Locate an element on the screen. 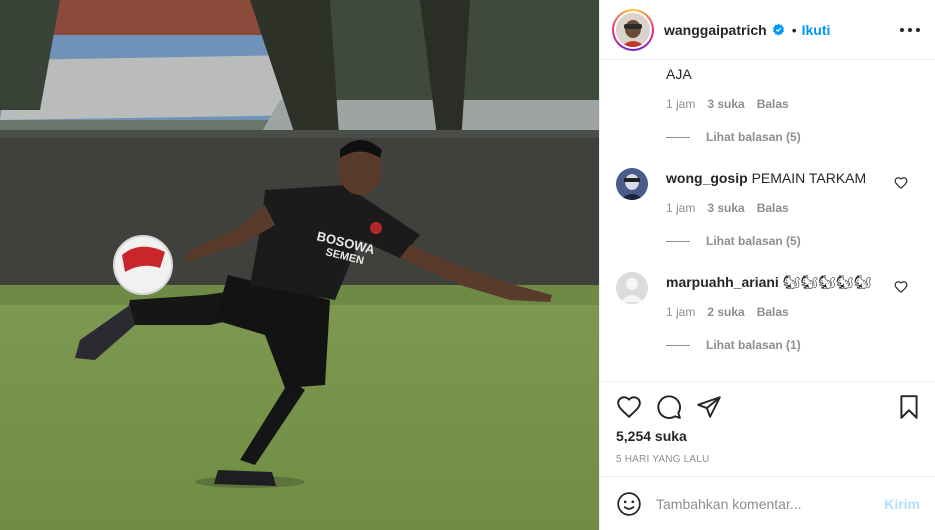 The height and width of the screenshot is (530, 935). comment-likes: 2 suka is located at coordinates (725, 312).